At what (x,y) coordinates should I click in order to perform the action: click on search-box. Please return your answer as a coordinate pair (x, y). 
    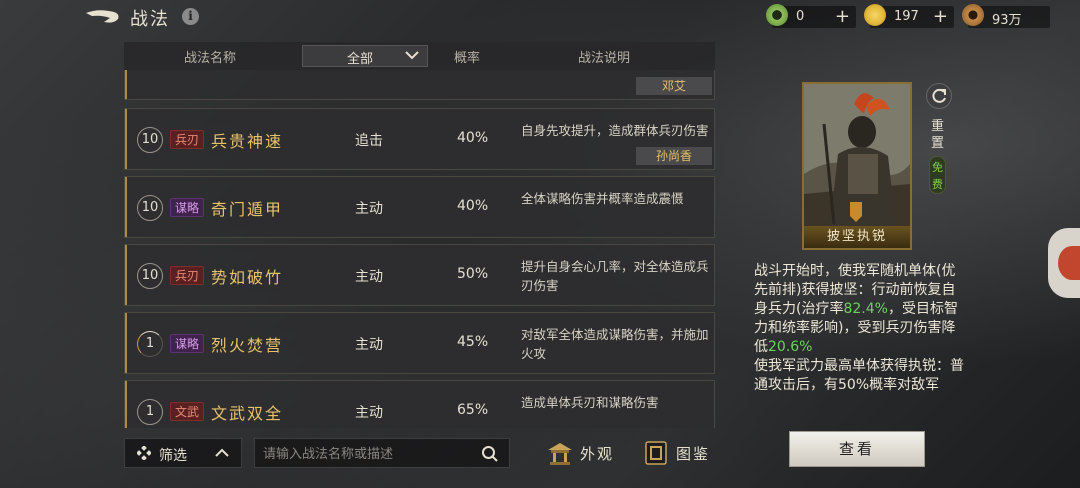
    Looking at the image, I should click on (382, 453).